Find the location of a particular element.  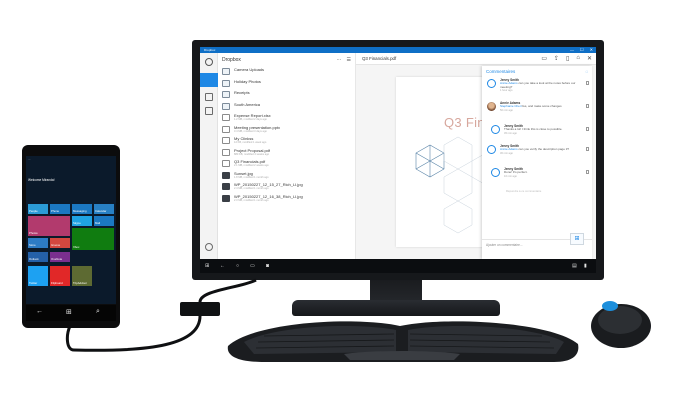

phone-tile: Flipboard is located at coordinates (60, 276).